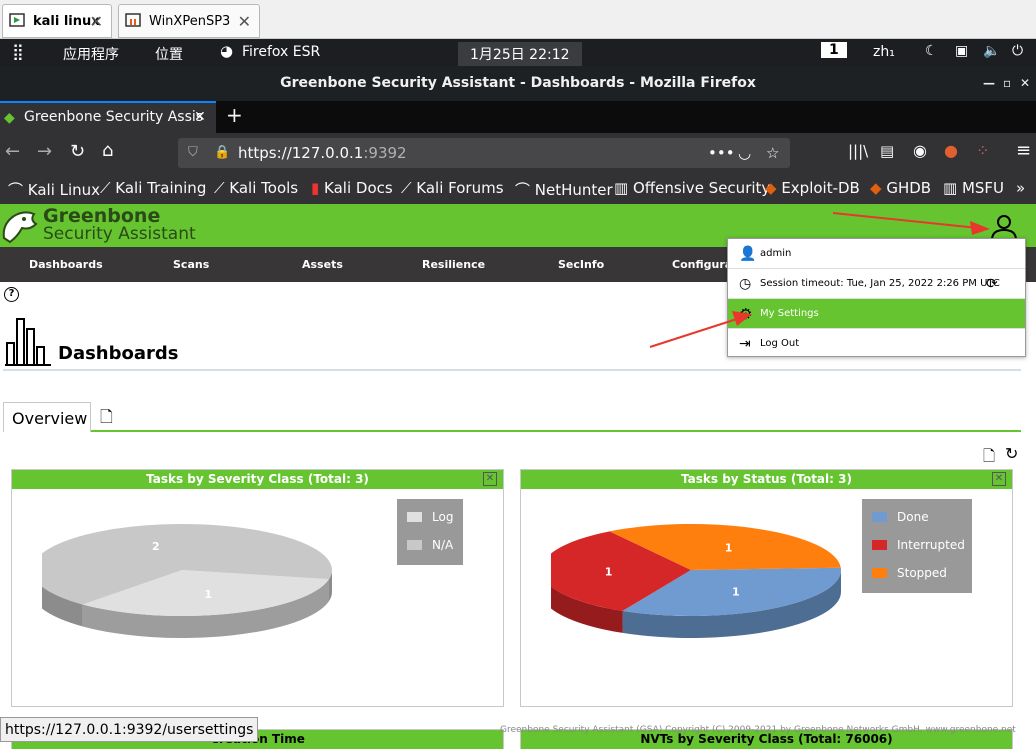 The height and width of the screenshot is (749, 1036). I want to click on shield-icon: ⛉, so click(193, 153).